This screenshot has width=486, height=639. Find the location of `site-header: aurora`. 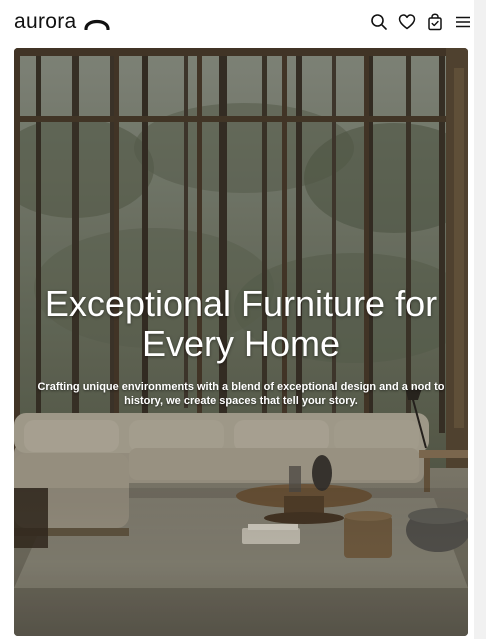

site-header: aurora is located at coordinates (243, 22).